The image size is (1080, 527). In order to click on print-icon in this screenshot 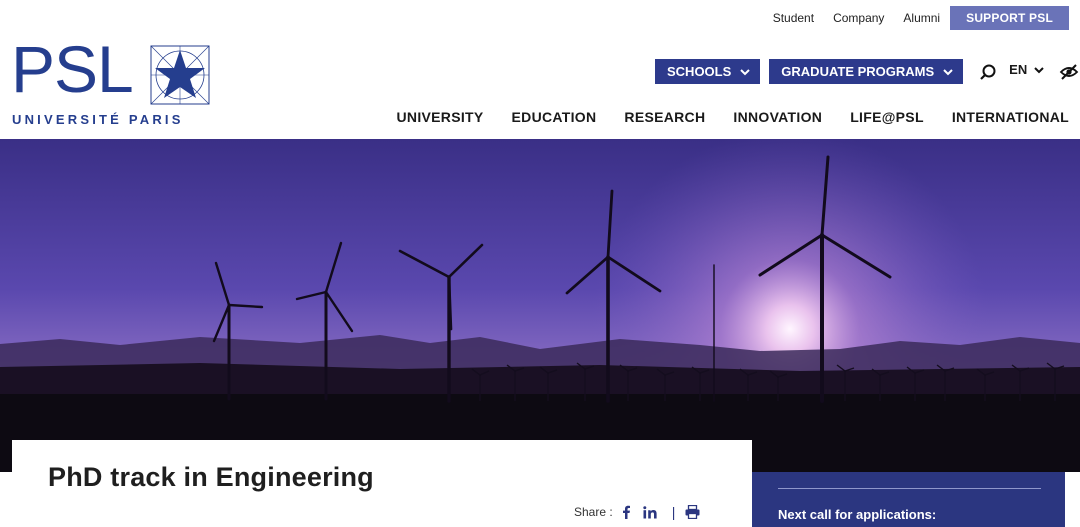, I will do `click(692, 512)`.